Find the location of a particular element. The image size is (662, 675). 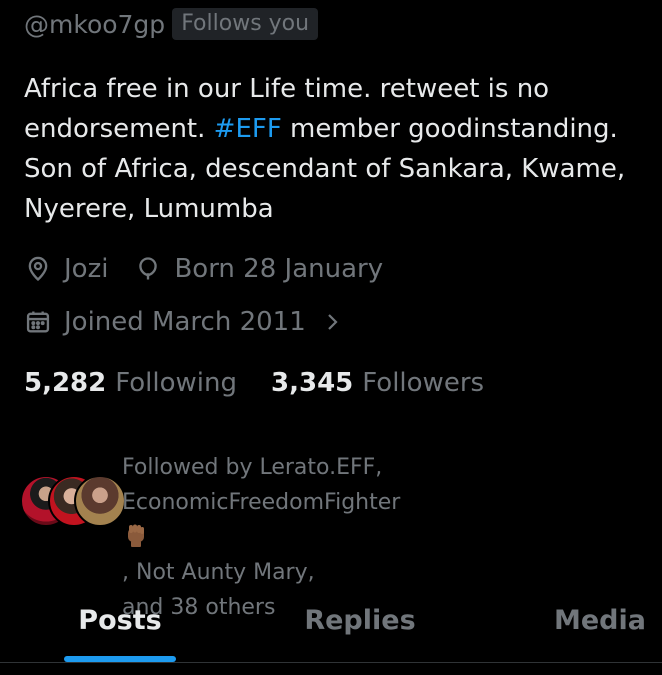

location-pin-icon is located at coordinates (38, 269).